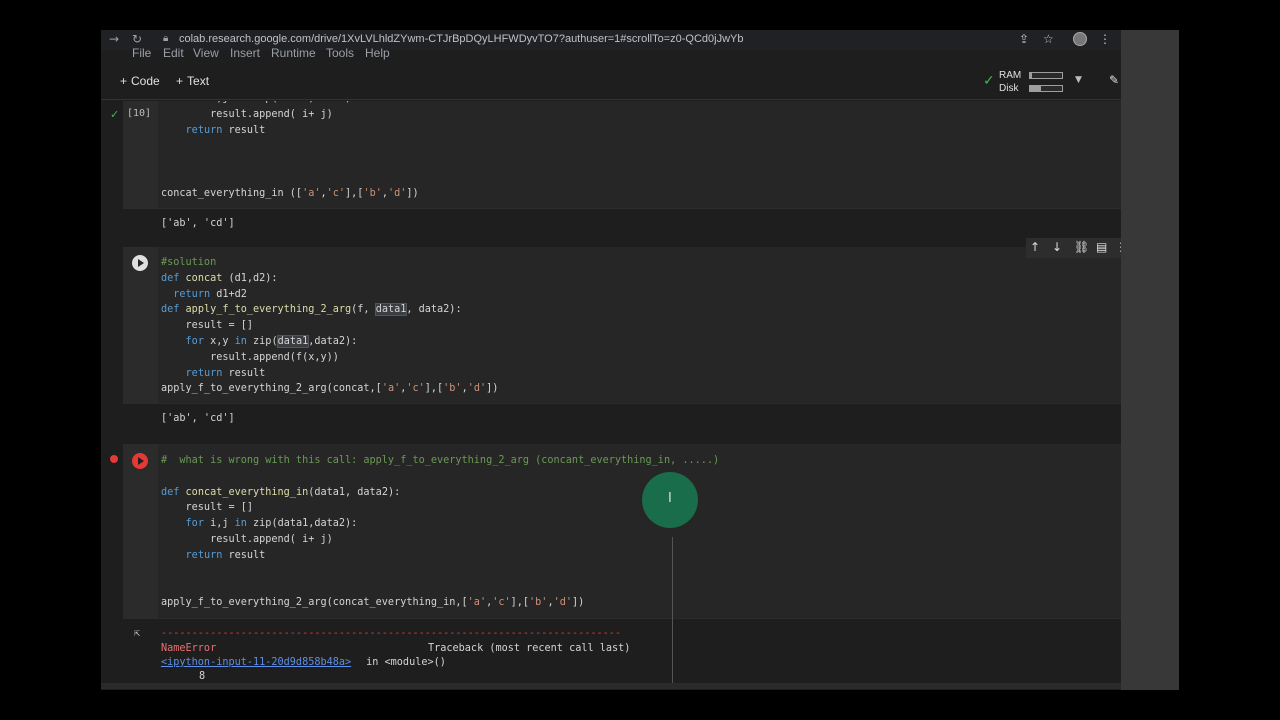 The image size is (1280, 720). Describe the element at coordinates (1024, 39) in the screenshot. I see `share-icon: ⇪` at that location.